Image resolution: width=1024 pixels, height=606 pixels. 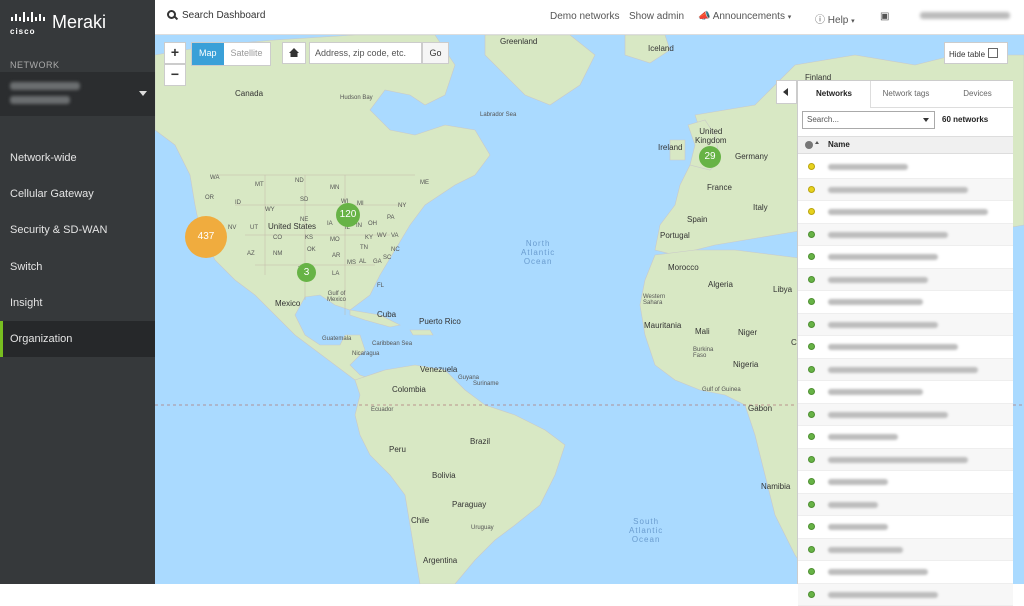 What do you see at coordinates (334, 188) in the screenshot?
I see `map-label: MN` at bounding box center [334, 188].